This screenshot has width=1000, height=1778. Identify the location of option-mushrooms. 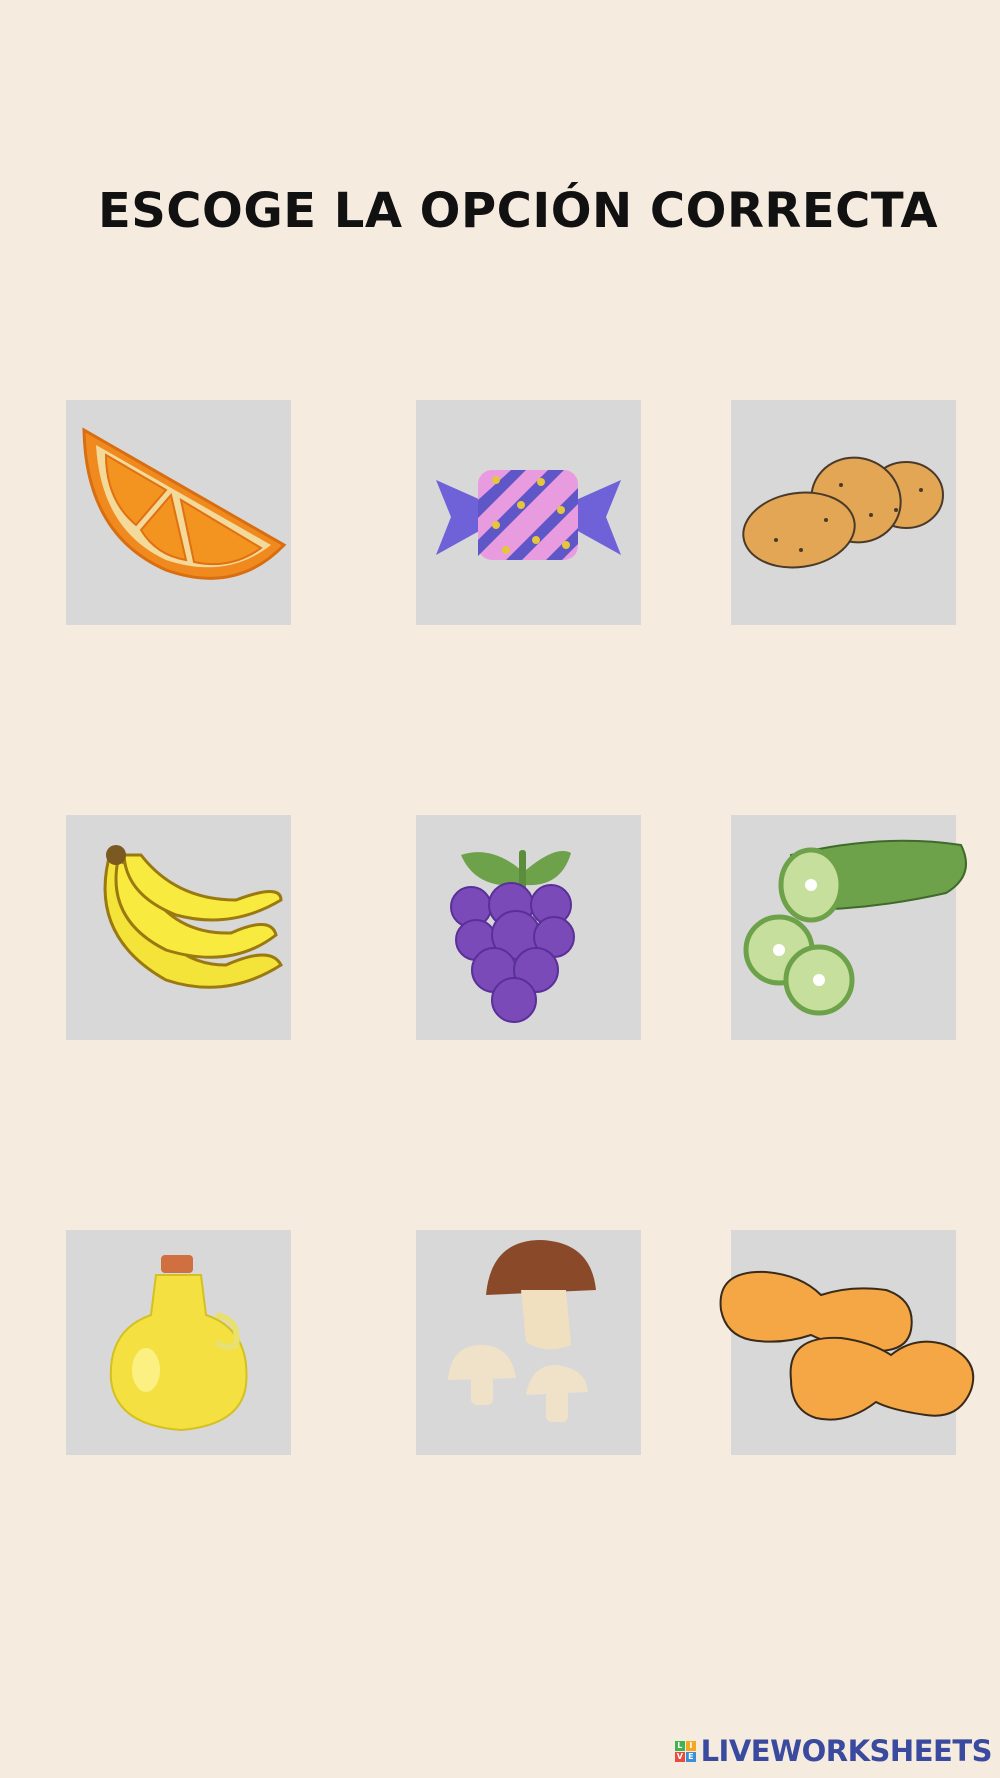
(528, 1342).